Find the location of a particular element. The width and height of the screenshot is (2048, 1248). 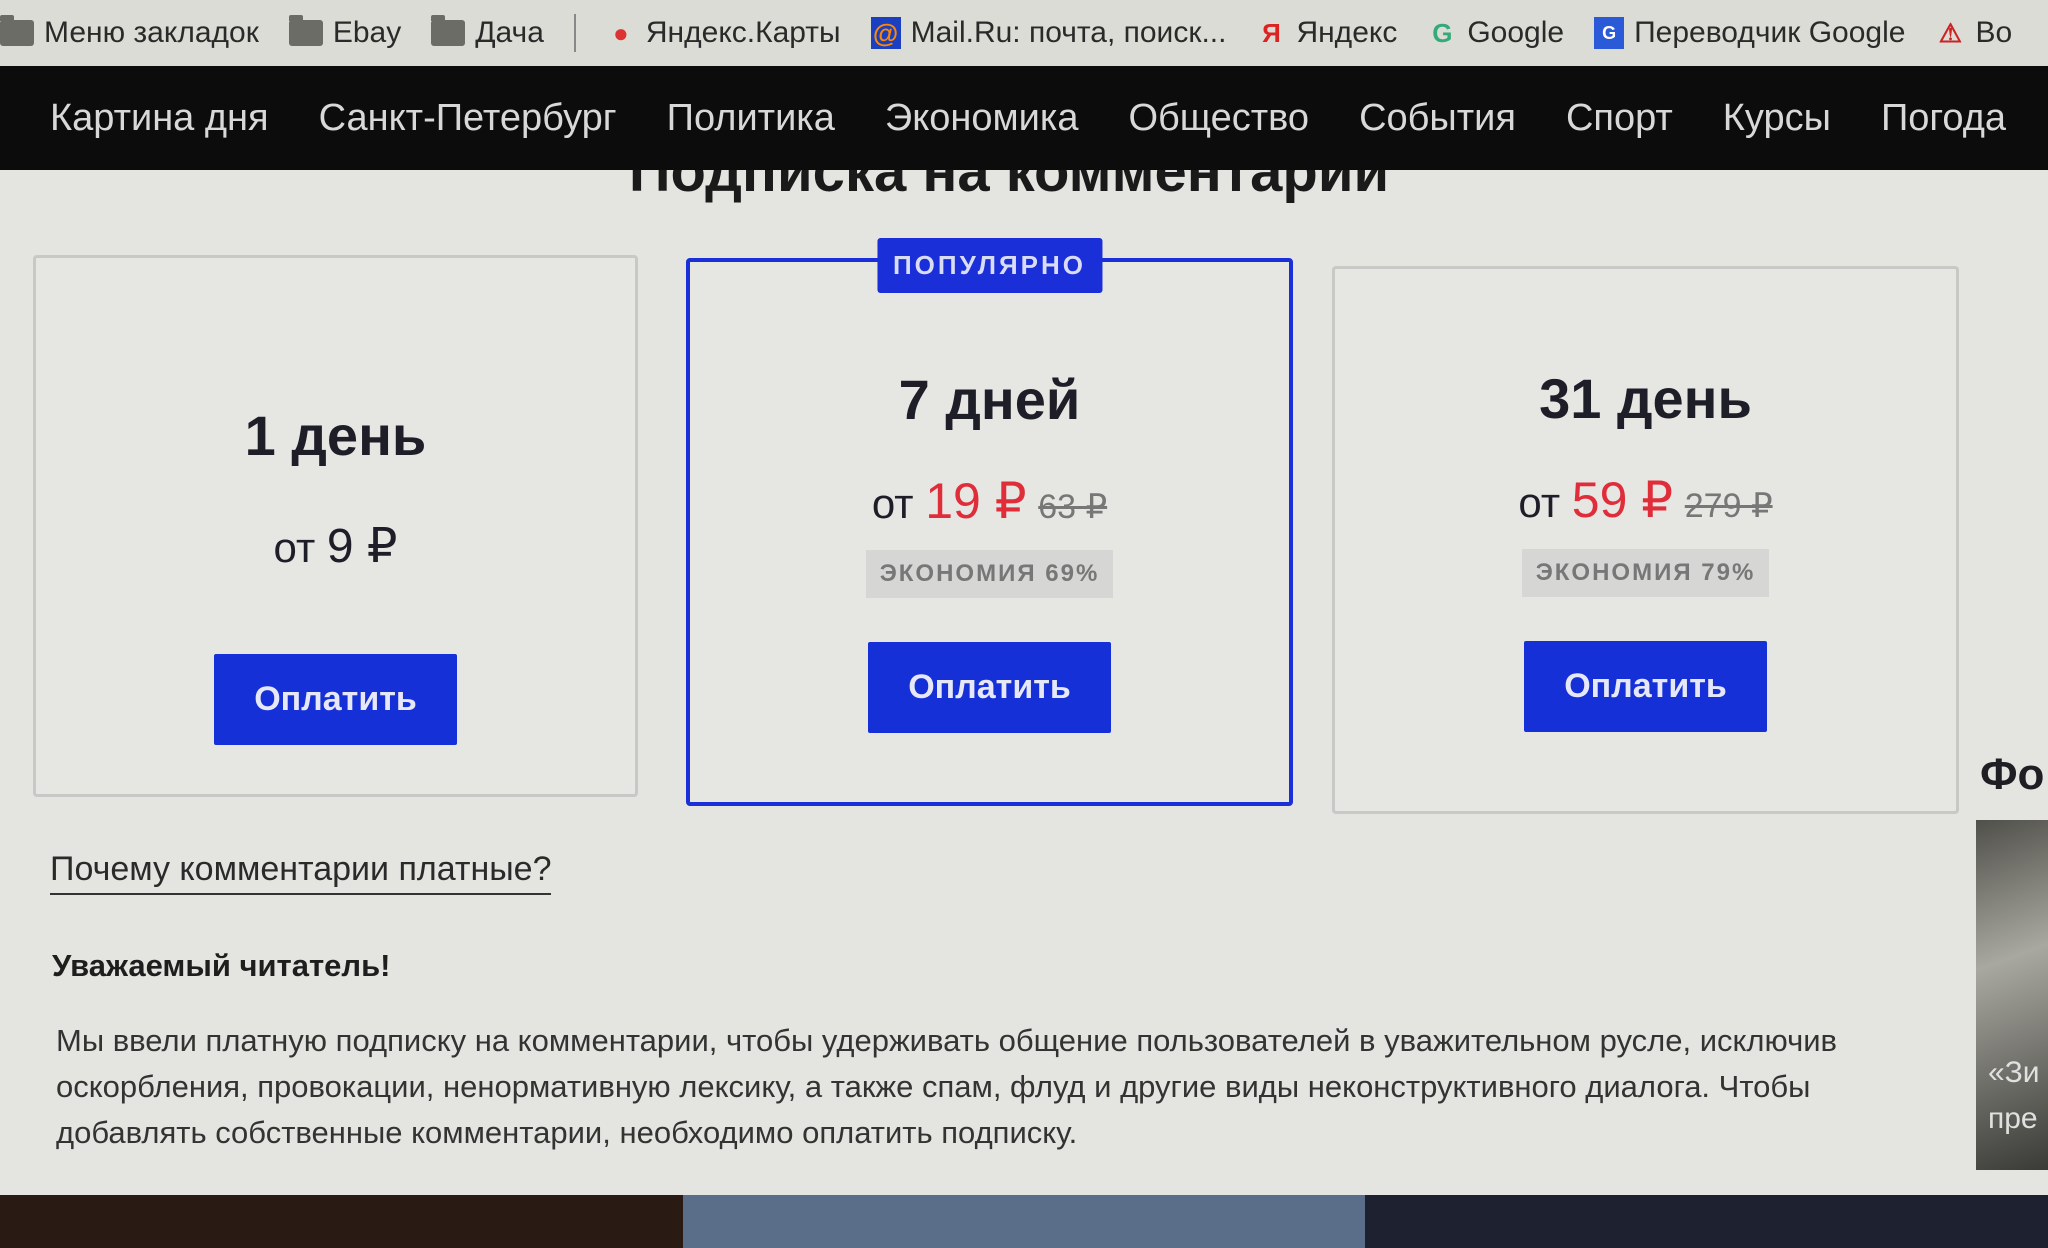

greeting-heading: Уважаемый читатель! is located at coordinates (221, 965).